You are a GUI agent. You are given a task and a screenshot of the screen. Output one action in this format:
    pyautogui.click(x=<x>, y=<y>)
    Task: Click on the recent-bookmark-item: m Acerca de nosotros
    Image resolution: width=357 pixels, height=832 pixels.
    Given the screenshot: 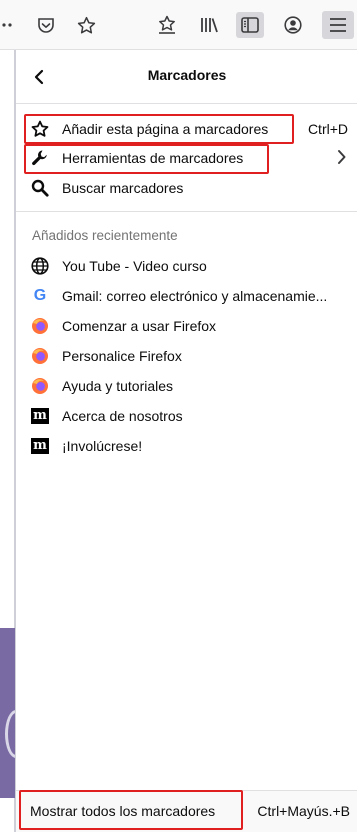 What is the action you would take?
    pyautogui.click(x=186, y=416)
    